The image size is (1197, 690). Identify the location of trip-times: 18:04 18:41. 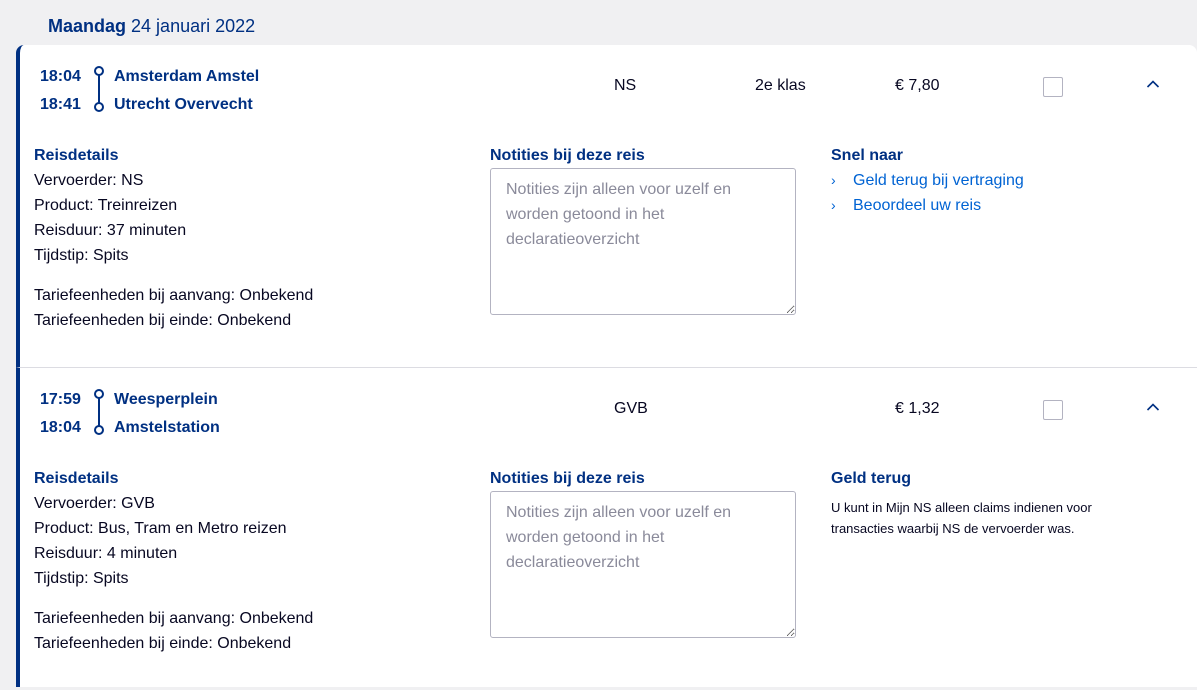
(60, 91).